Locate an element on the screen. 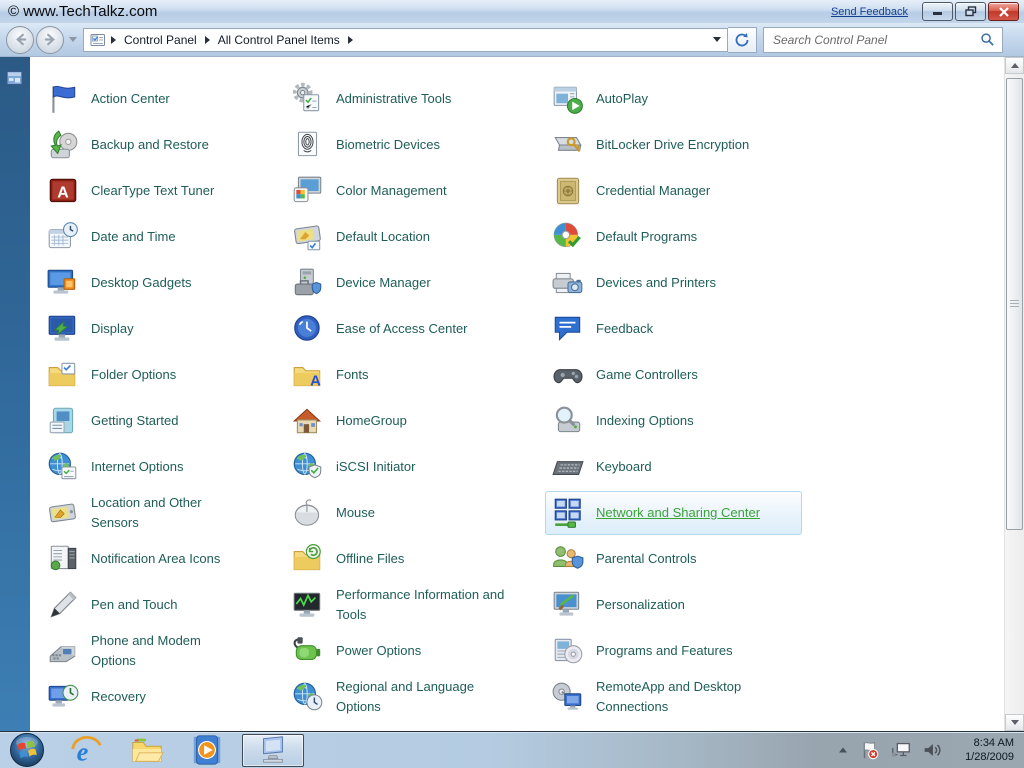  item-label: Personalization is located at coordinates (640, 605).